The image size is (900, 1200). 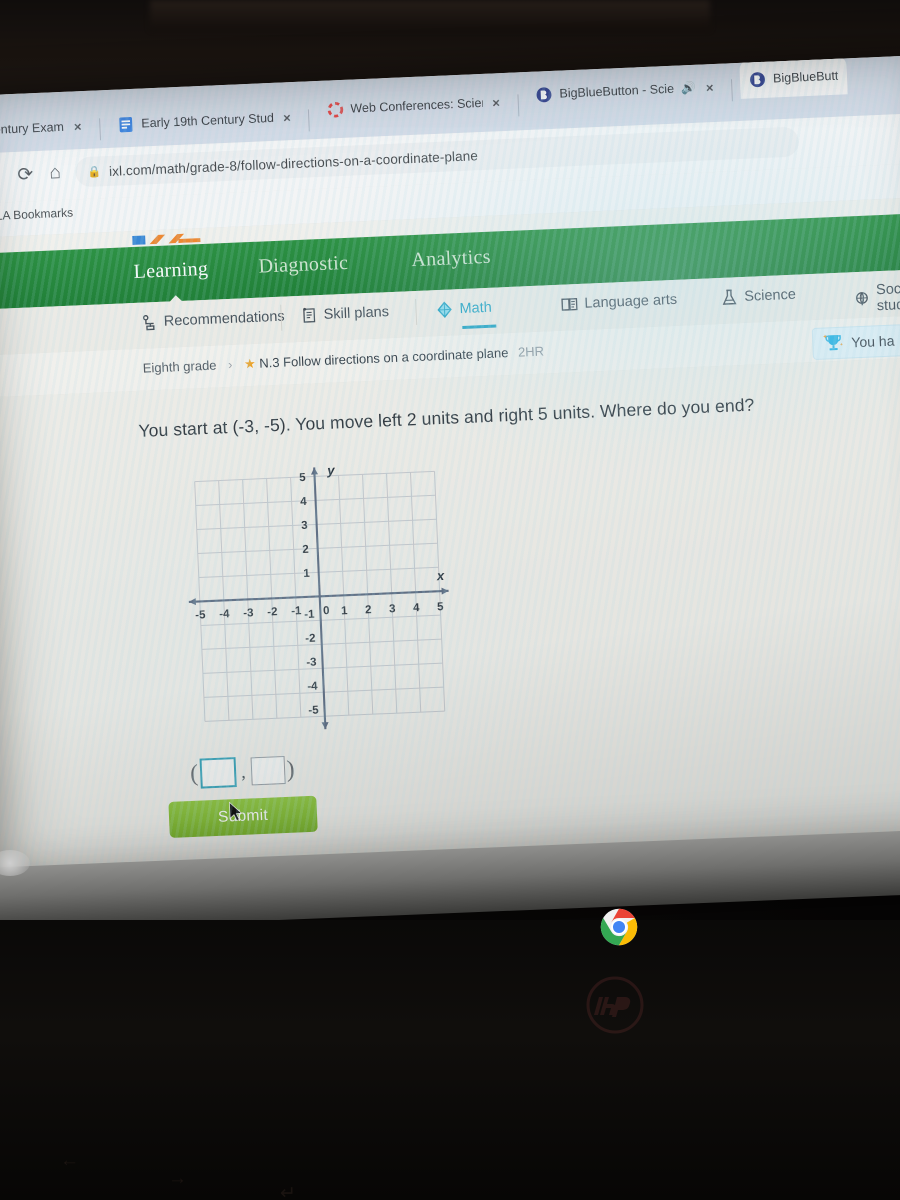 What do you see at coordinates (326, 611) in the screenshot?
I see `svg-text: 0` at bounding box center [326, 611].